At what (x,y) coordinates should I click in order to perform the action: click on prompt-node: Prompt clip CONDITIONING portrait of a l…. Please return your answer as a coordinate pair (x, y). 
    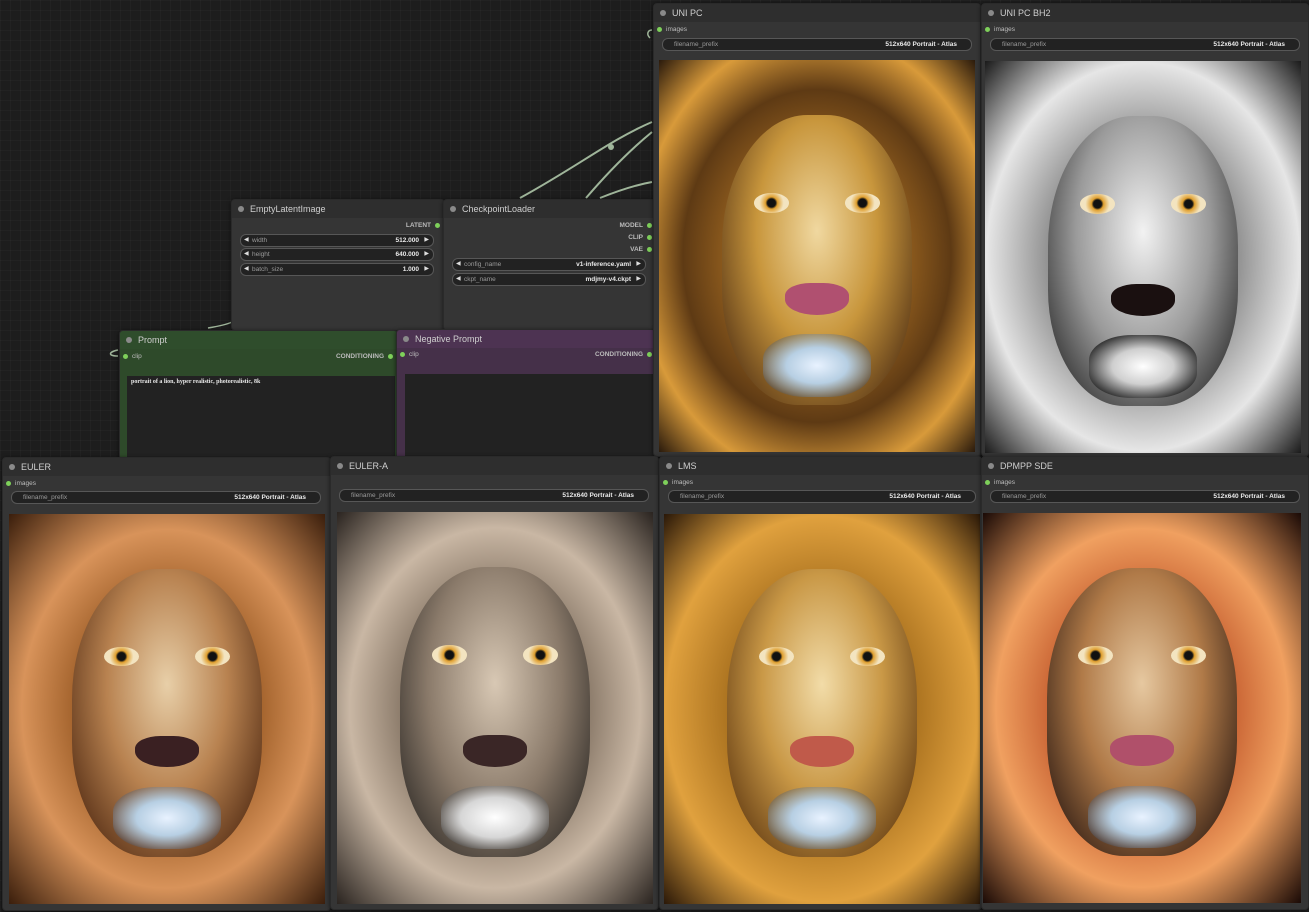
    Looking at the image, I should click on (258, 395).